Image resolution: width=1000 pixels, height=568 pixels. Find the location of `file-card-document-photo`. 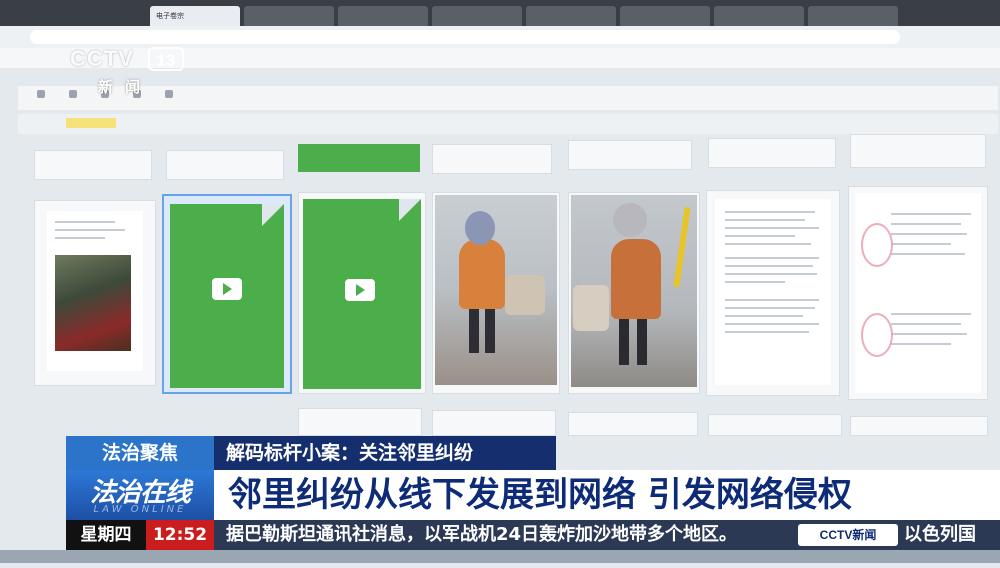

file-card-document-photo is located at coordinates (95, 293).